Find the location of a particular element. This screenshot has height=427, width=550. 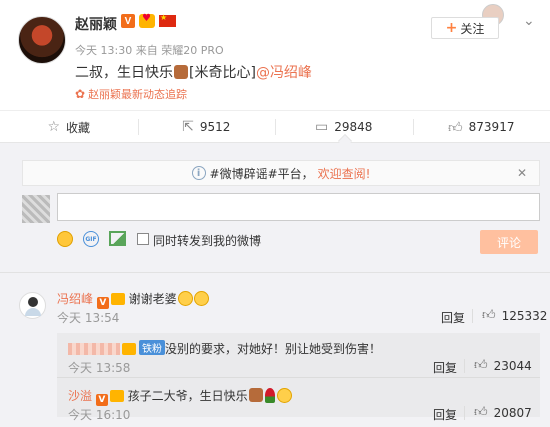

reply-like-button: 👍︎ 23044 is located at coordinates (503, 365).